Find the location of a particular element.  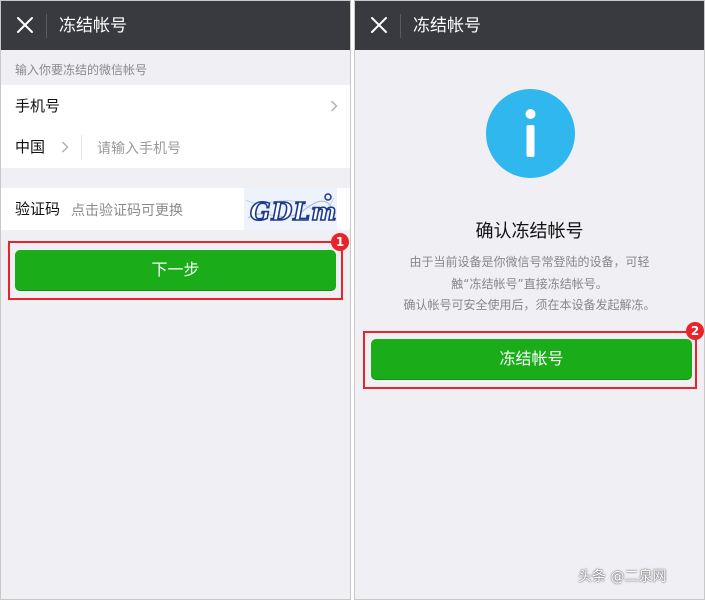

phone-row-label: 手机号 is located at coordinates (38, 106).